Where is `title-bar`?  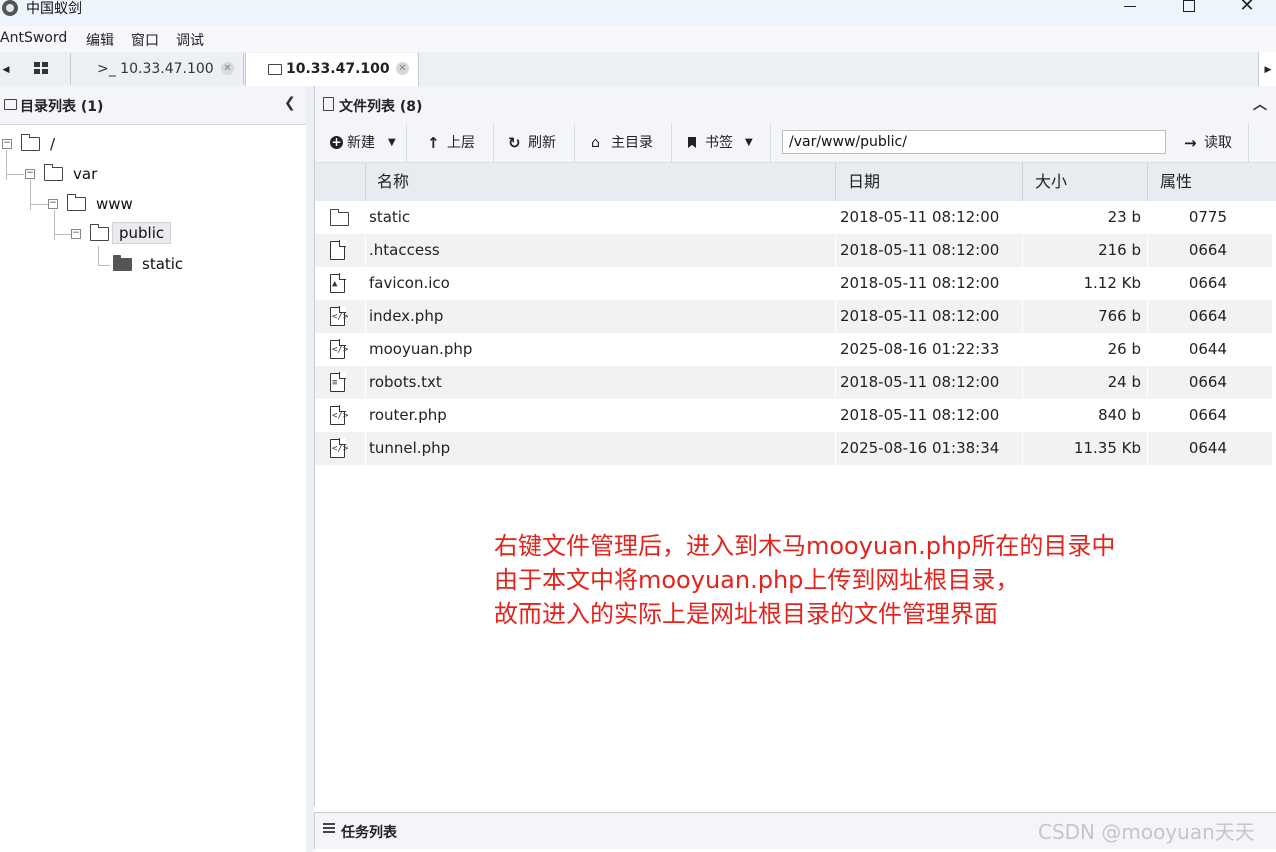 title-bar is located at coordinates (638, 13).